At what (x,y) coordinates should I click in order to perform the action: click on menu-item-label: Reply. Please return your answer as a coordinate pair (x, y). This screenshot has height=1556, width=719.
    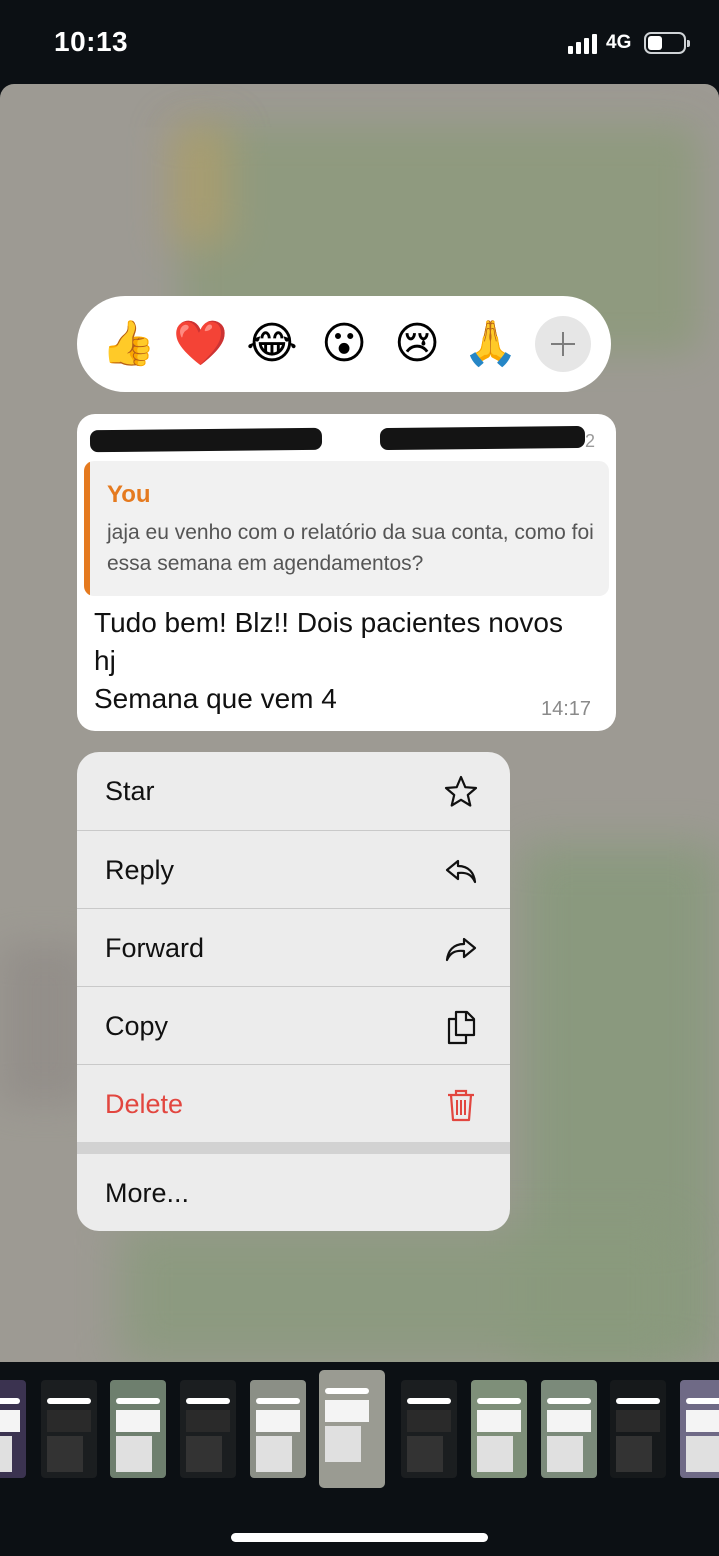
    Looking at the image, I should click on (140, 870).